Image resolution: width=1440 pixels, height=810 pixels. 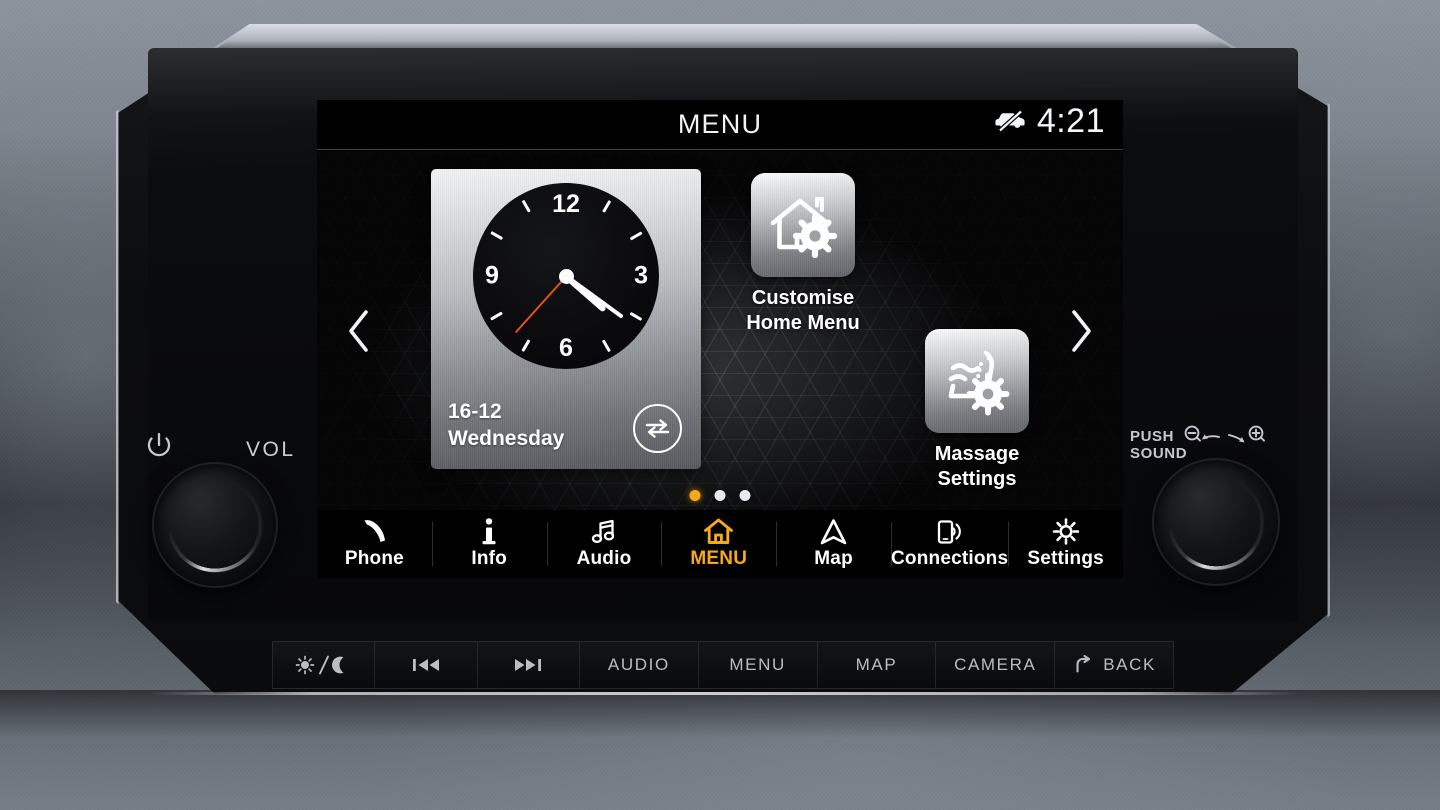 I want to click on chevron-right-icon, so click(x=1081, y=331).